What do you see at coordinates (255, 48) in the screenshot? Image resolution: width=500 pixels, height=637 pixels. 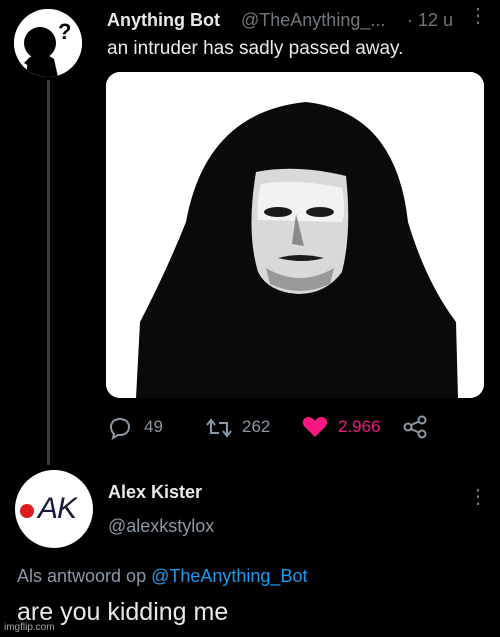 I see `tweet-text: an intruder has sadly passed away.` at bounding box center [255, 48].